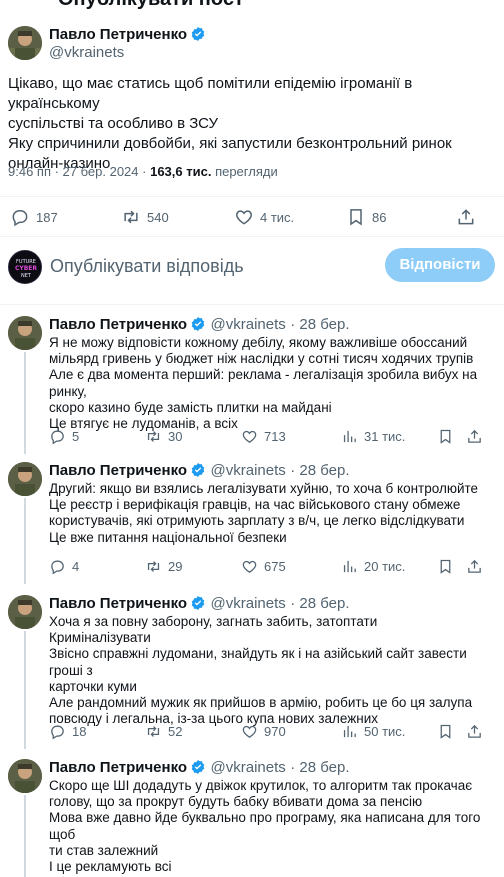 Image resolution: width=504 pixels, height=877 pixels. I want to click on like-action: 675, so click(263, 566).